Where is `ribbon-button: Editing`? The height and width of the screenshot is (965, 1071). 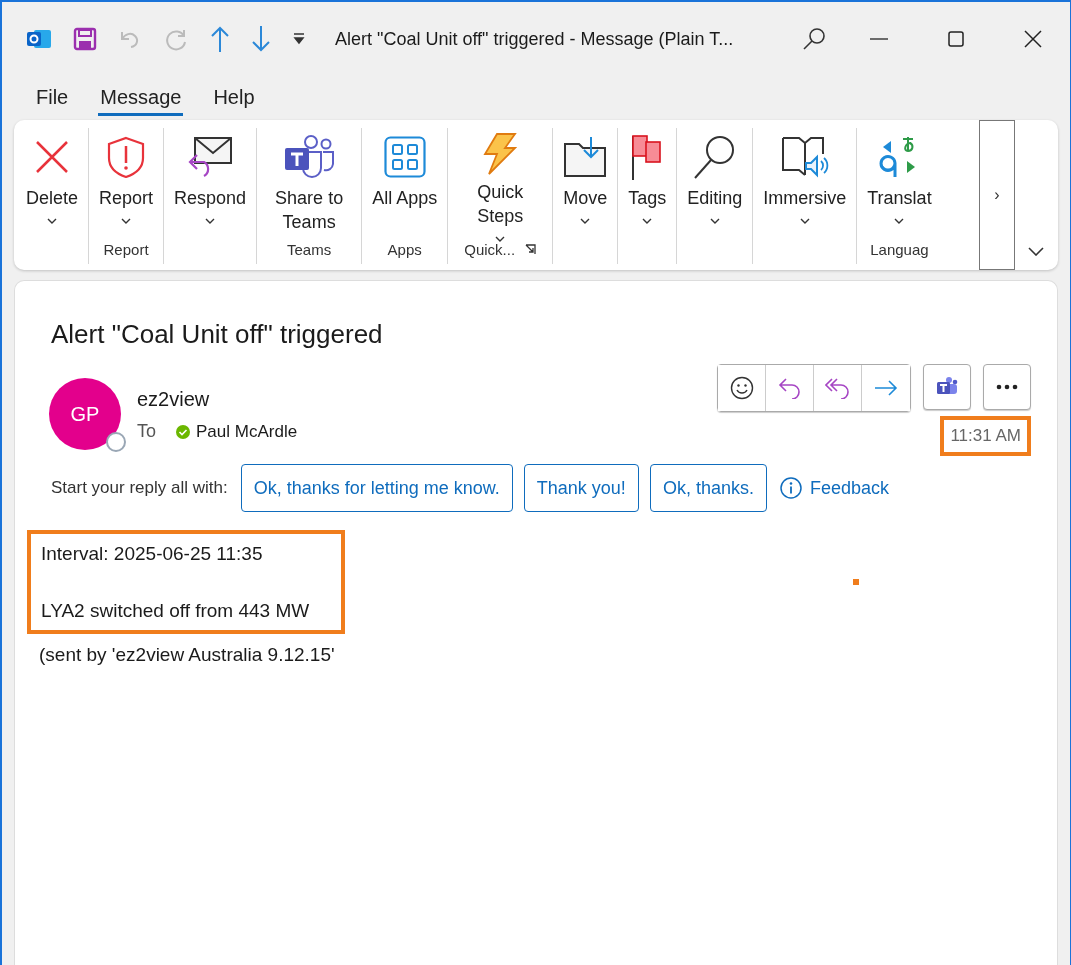 ribbon-button: Editing is located at coordinates (715, 183).